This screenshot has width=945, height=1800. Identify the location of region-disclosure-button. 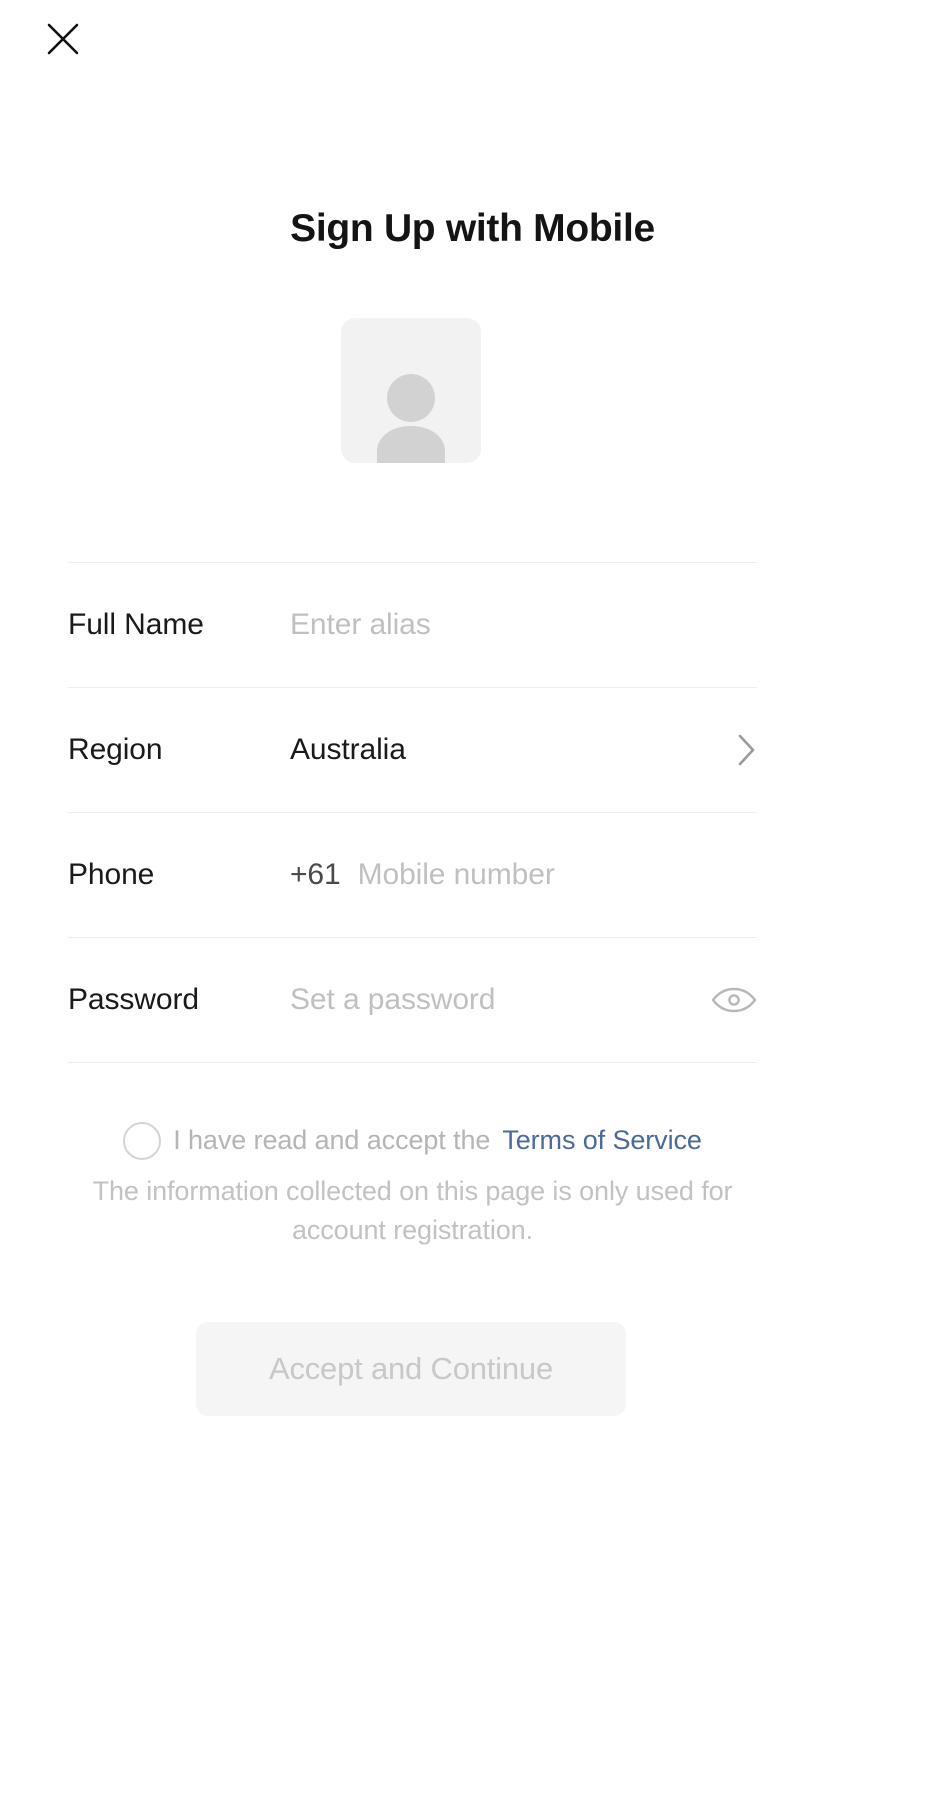
(734, 750).